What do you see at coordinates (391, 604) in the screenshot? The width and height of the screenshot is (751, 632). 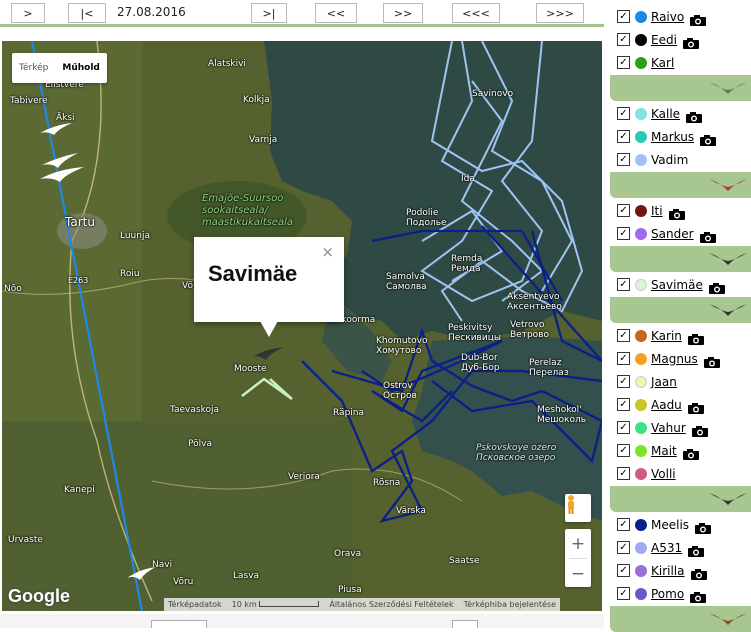 I see `terms-link: Általános Szerződési Feltételek` at bounding box center [391, 604].